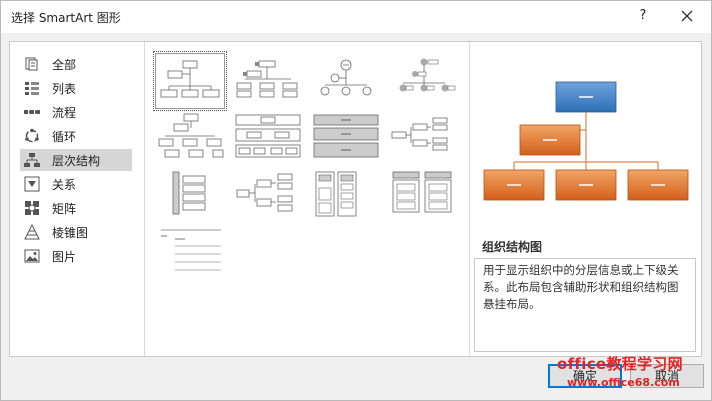 This screenshot has height=401, width=712. I want to click on layout-labeled-hierarchy, so click(346, 140).